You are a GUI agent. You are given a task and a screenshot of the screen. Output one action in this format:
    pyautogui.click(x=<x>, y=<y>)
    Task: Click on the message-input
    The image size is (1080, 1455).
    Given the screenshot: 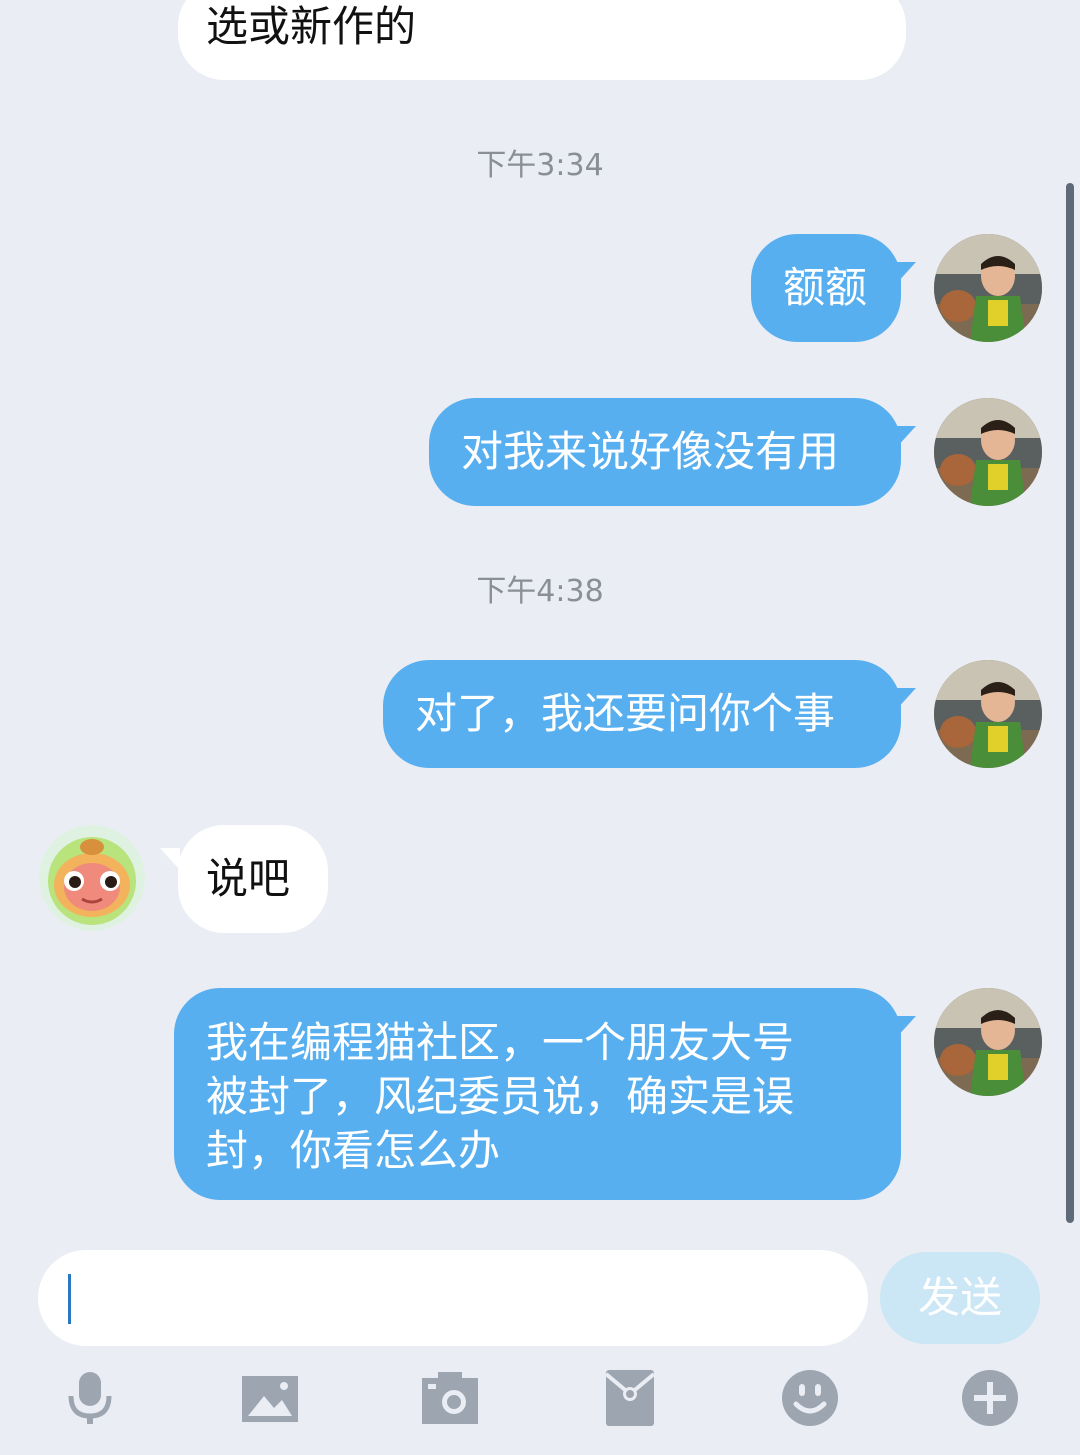 What is the action you would take?
    pyautogui.click(x=453, y=1298)
    